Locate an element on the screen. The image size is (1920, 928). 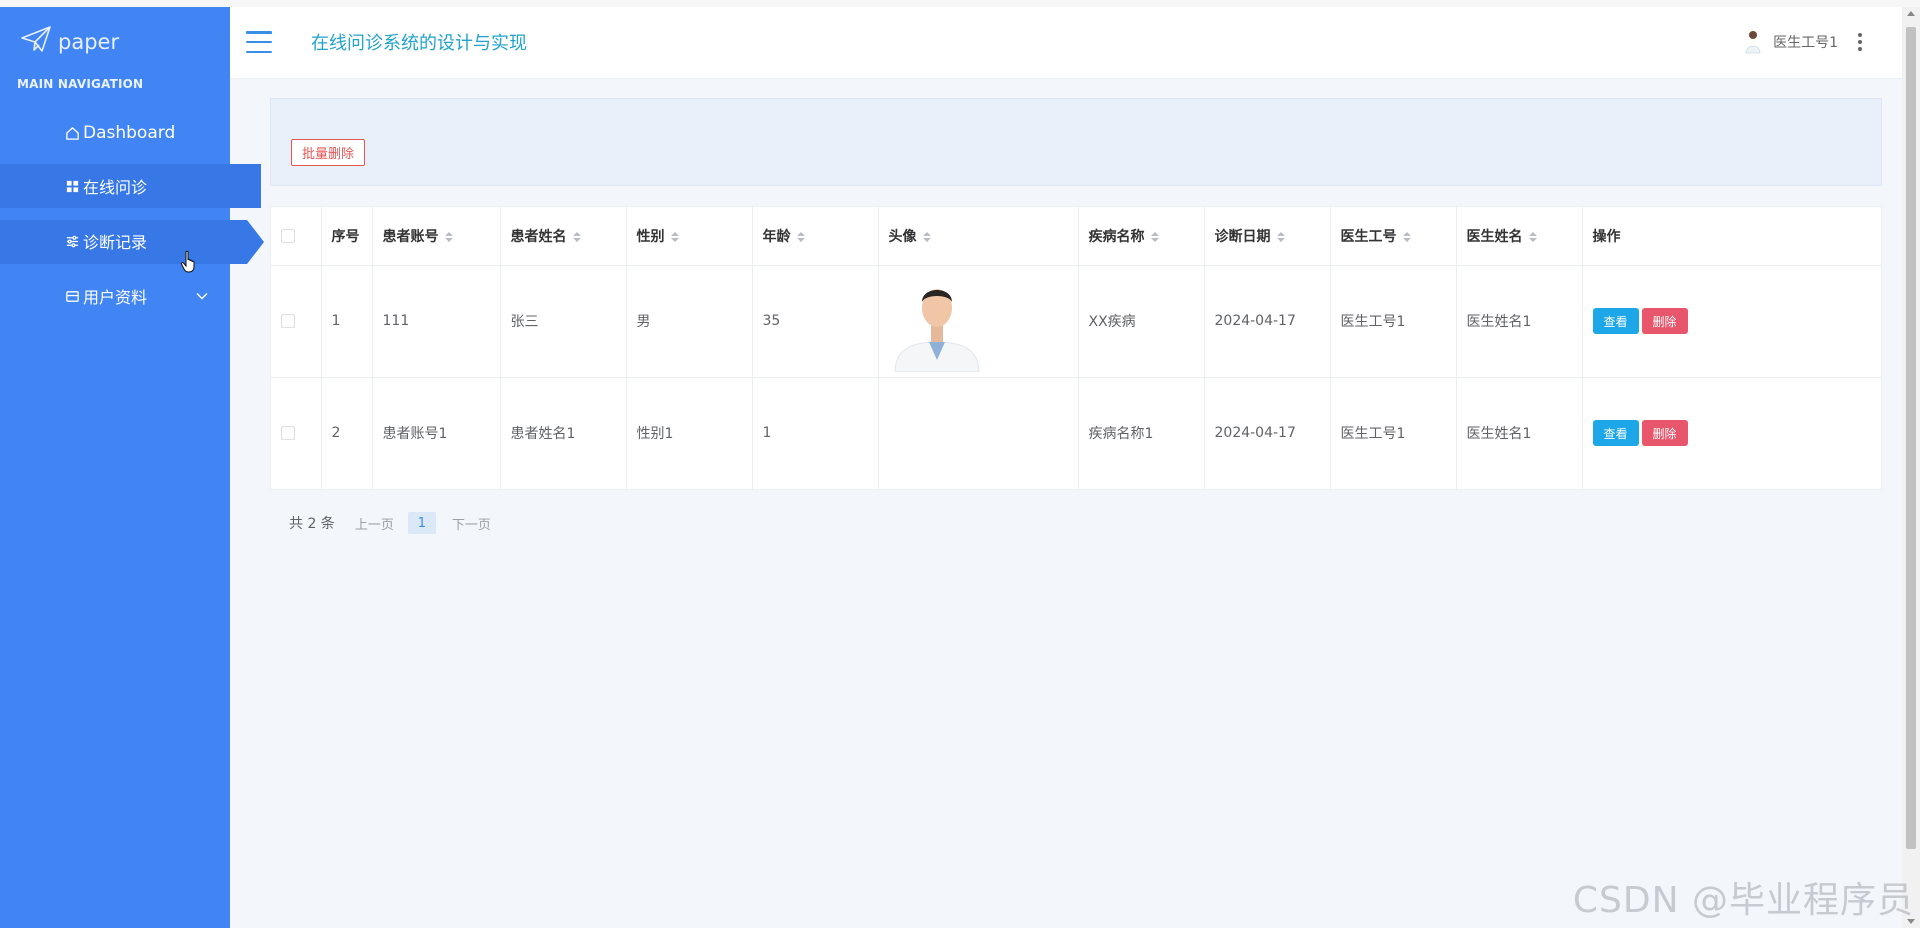
avatar is located at coordinates (1753, 42).